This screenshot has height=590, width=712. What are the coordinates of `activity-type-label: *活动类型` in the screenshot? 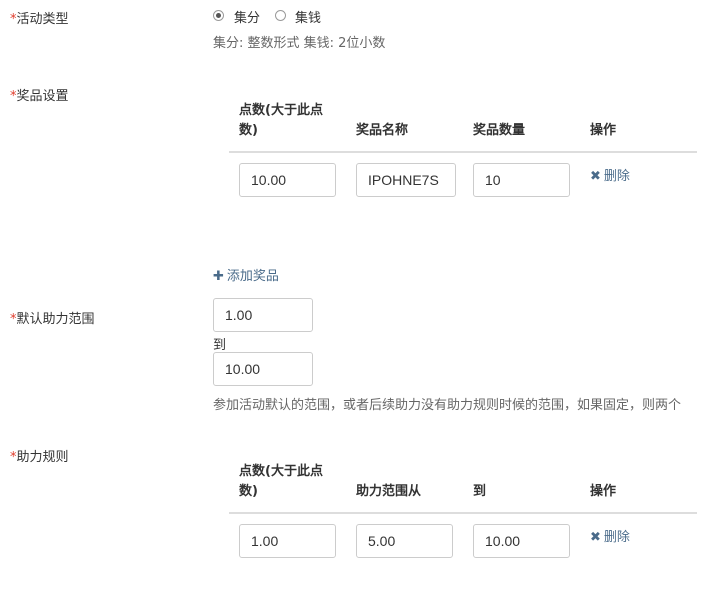 It's located at (39, 17).